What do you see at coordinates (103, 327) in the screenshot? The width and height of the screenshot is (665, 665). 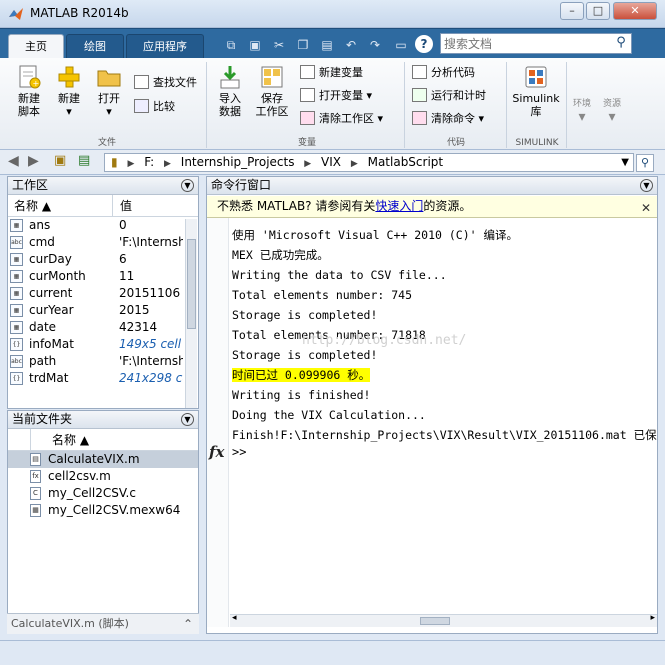 I see `workspace-variable-row: ▦ date 42314` at bounding box center [103, 327].